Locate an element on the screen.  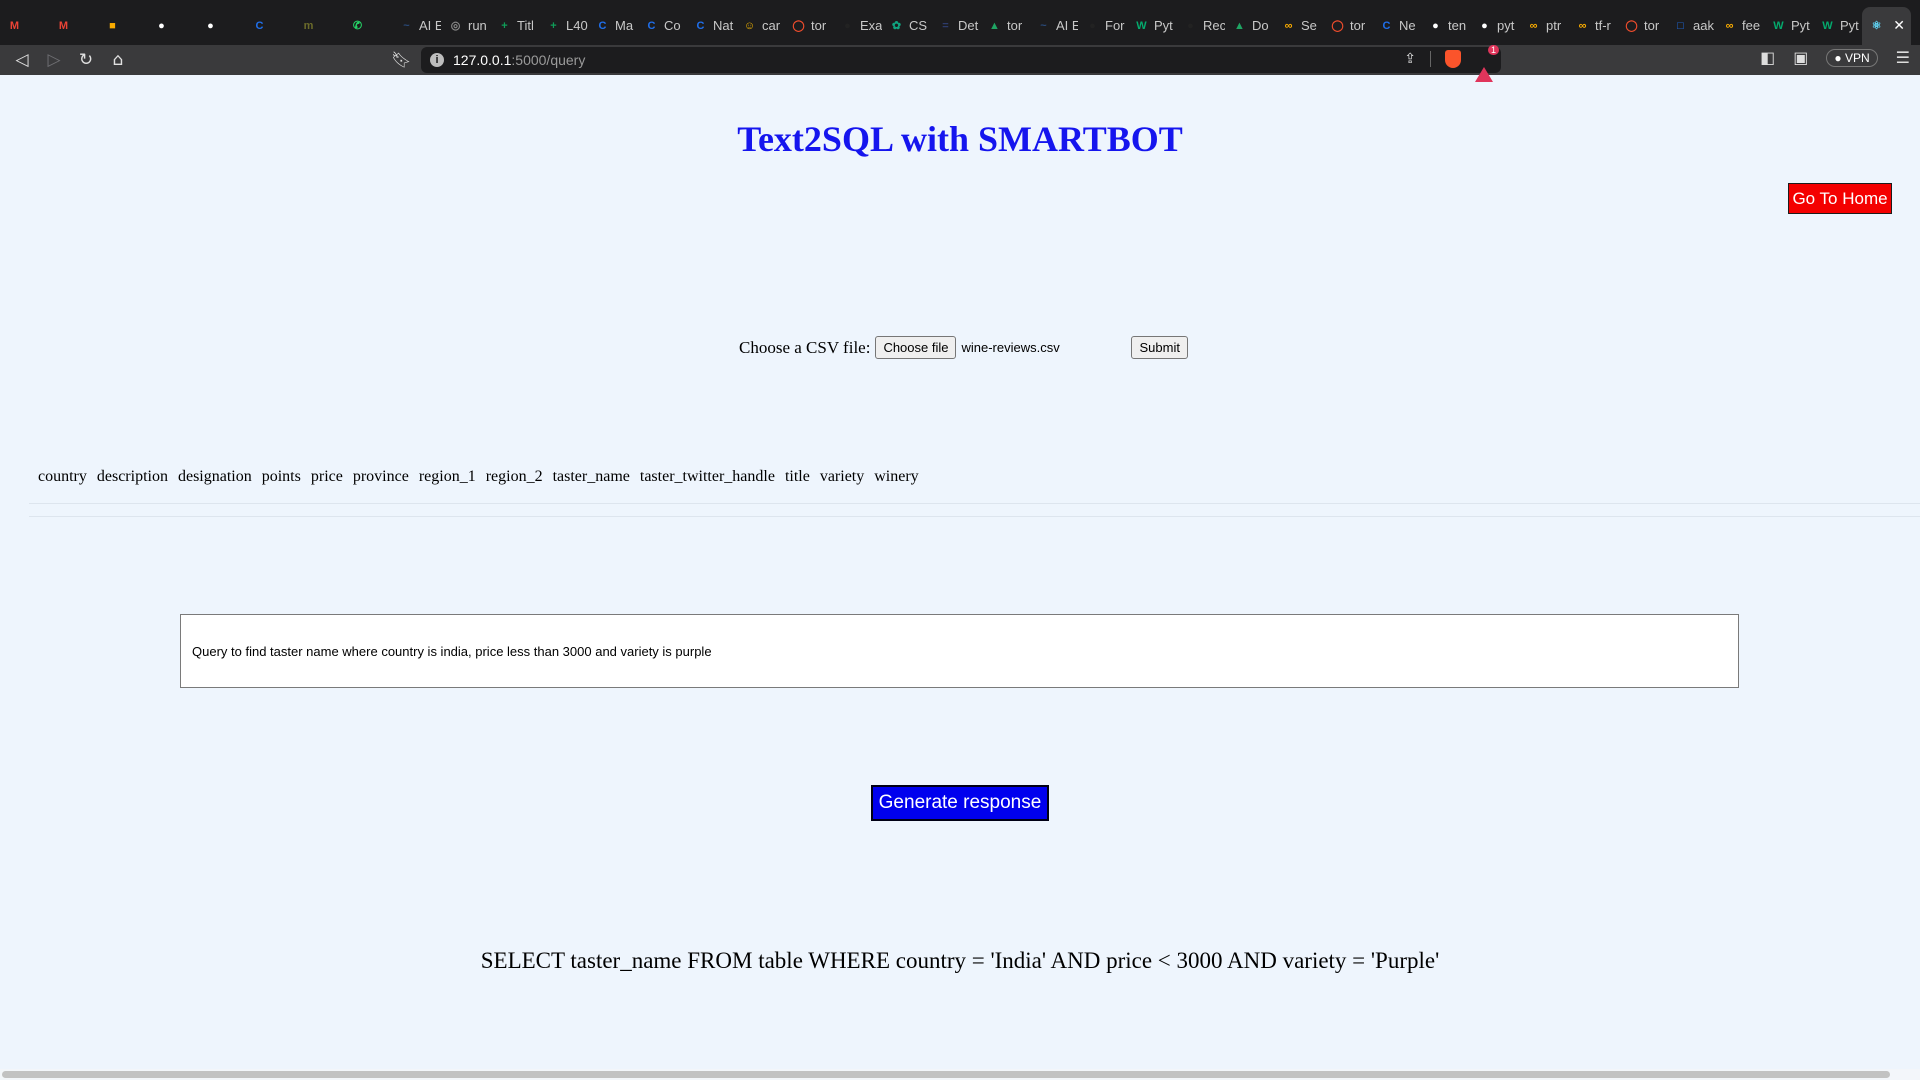
address-bar: i 127.0.0.1:5000/query ⇪ 1 is located at coordinates (961, 63).